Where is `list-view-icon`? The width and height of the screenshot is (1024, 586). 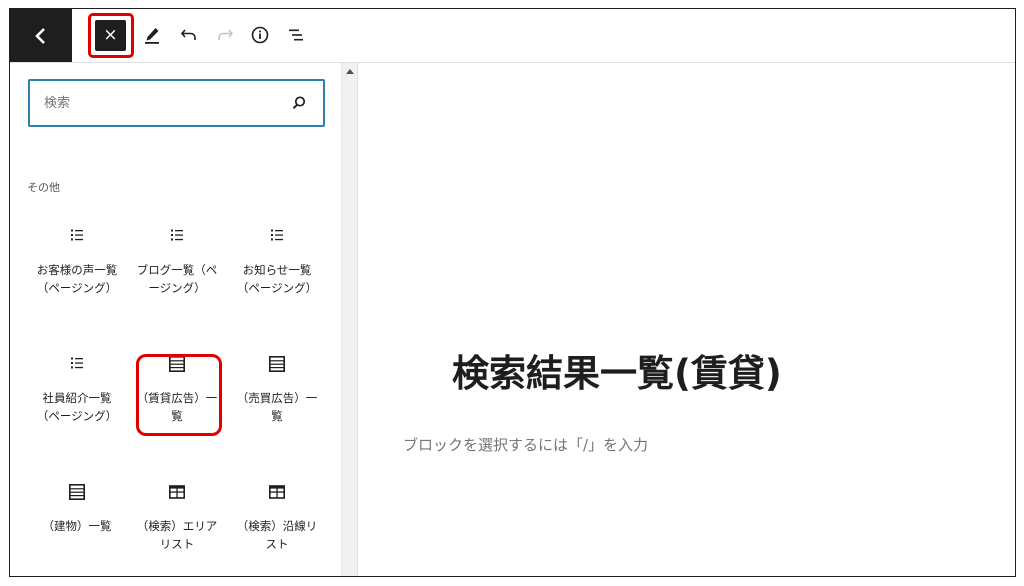 list-view-icon is located at coordinates (296, 35).